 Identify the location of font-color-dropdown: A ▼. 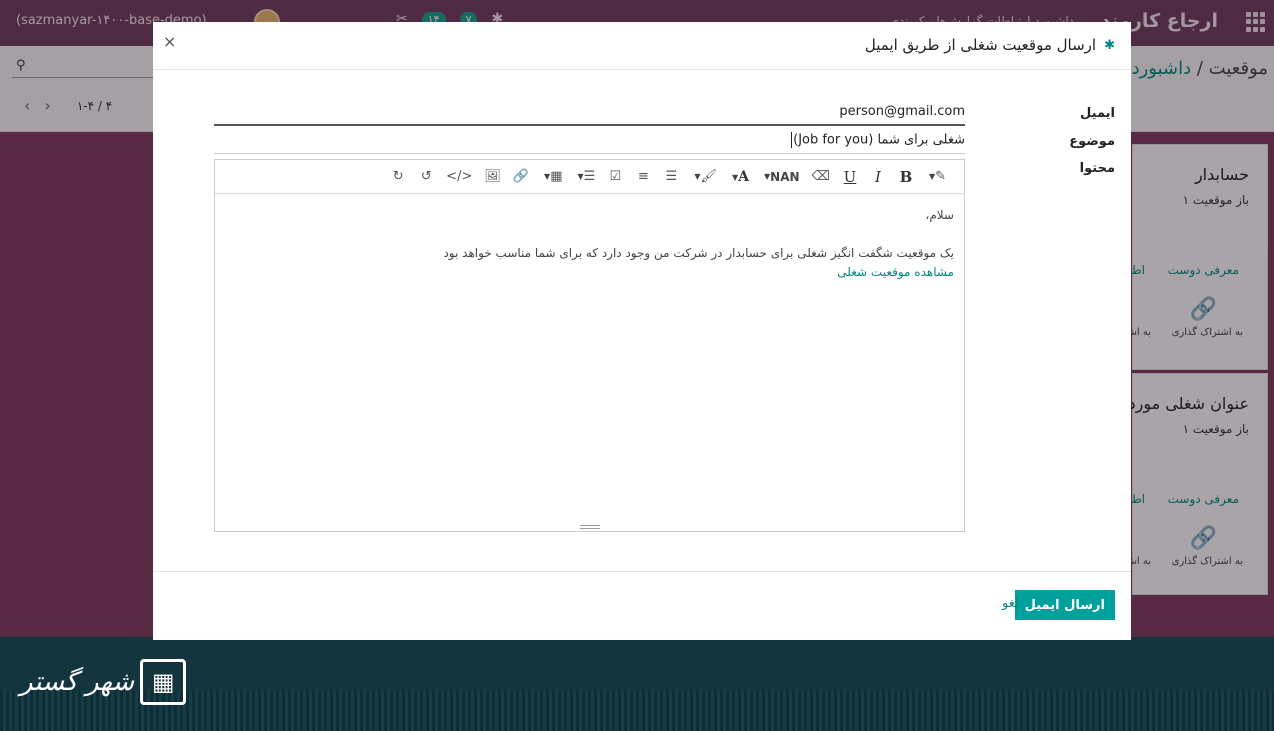
(739, 177).